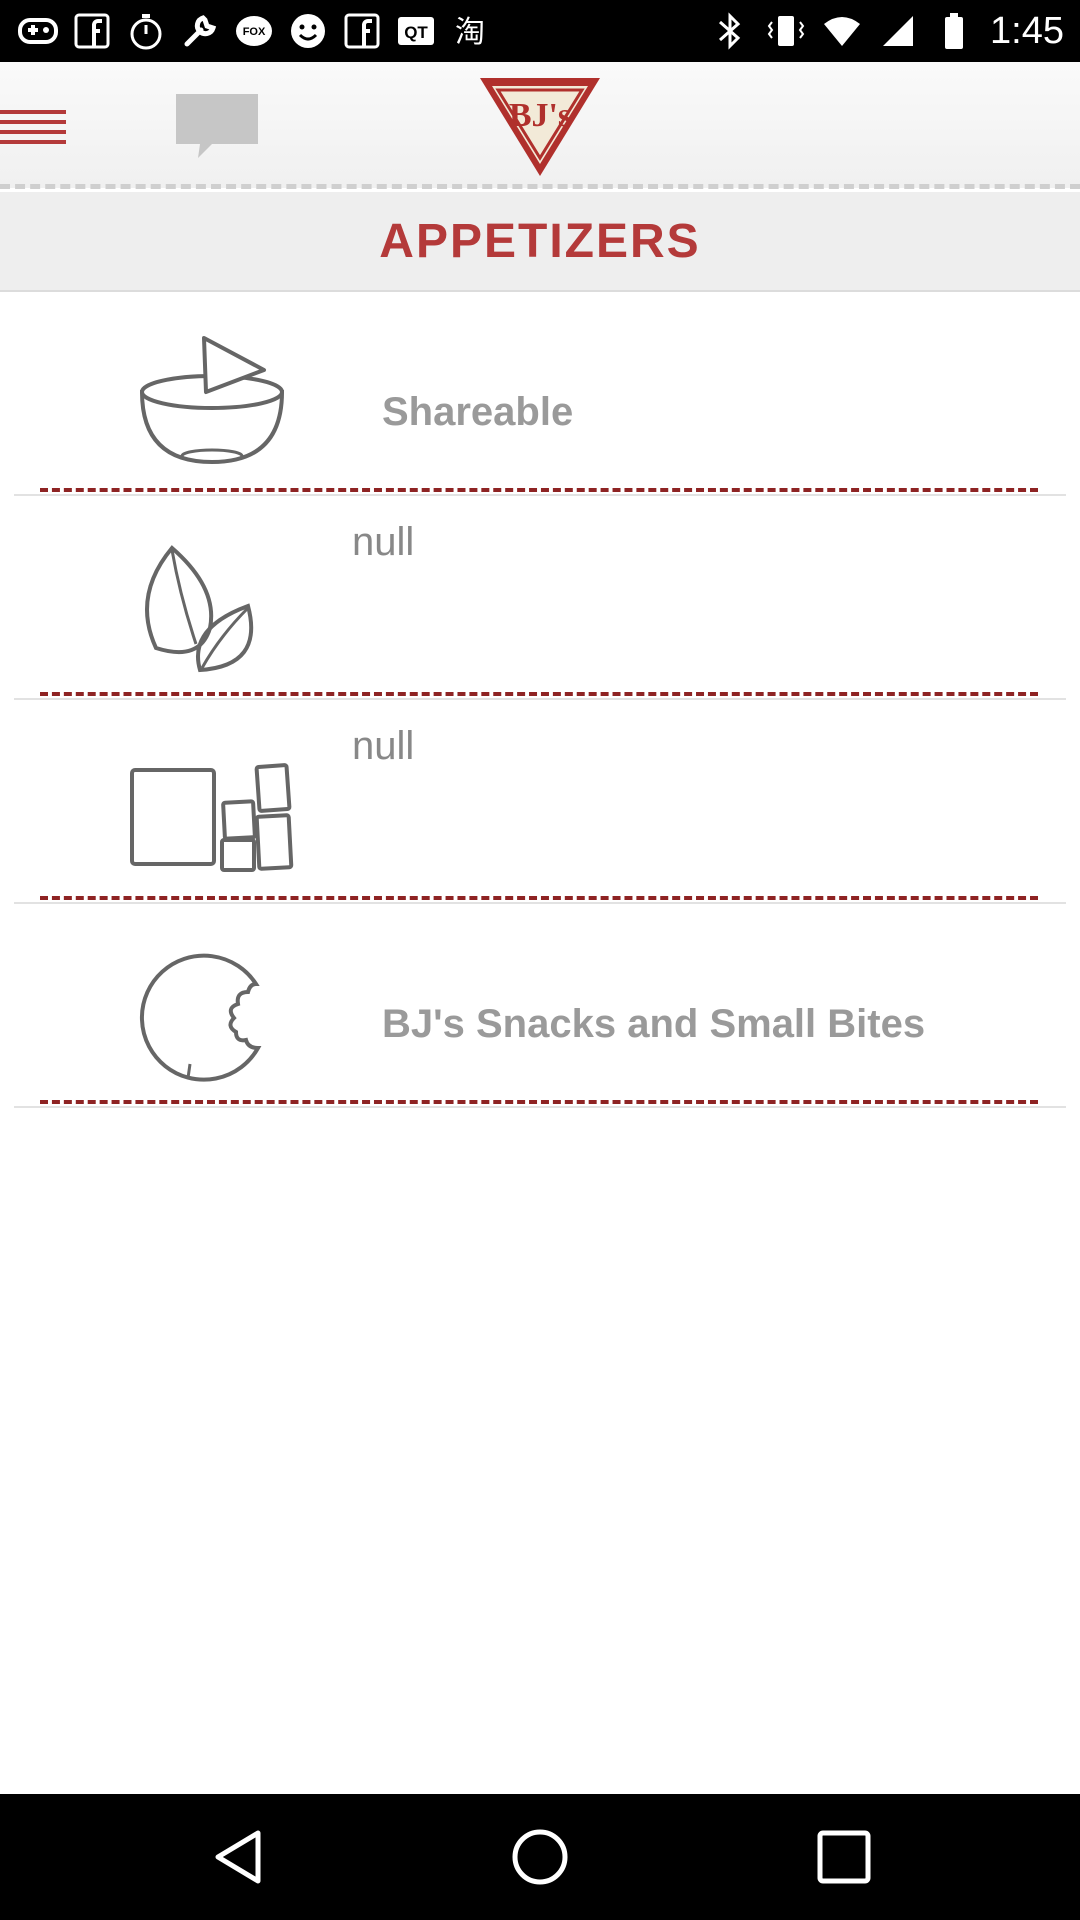 The image size is (1080, 1920). Describe the element at coordinates (540, 598) in the screenshot. I see `list-item-category-2: null` at that location.